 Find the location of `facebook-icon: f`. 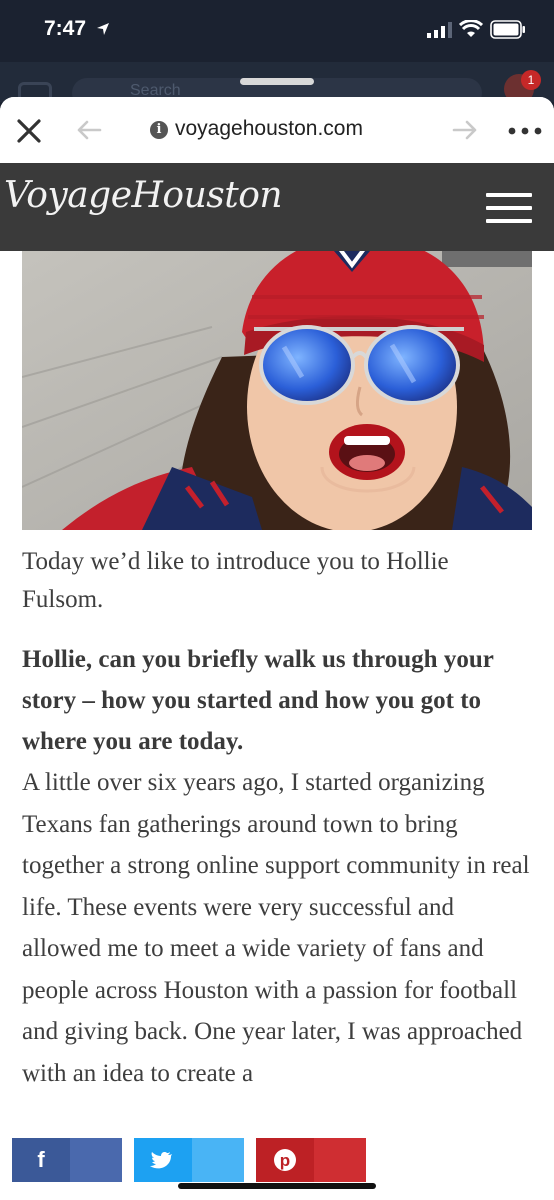

facebook-icon: f is located at coordinates (41, 1159).